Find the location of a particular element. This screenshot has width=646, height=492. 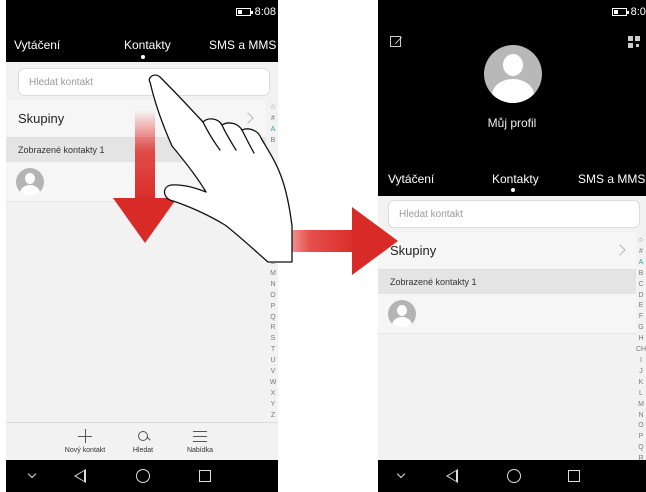

alphabet-index-top: ☆ # A B is located at coordinates (273, 125).